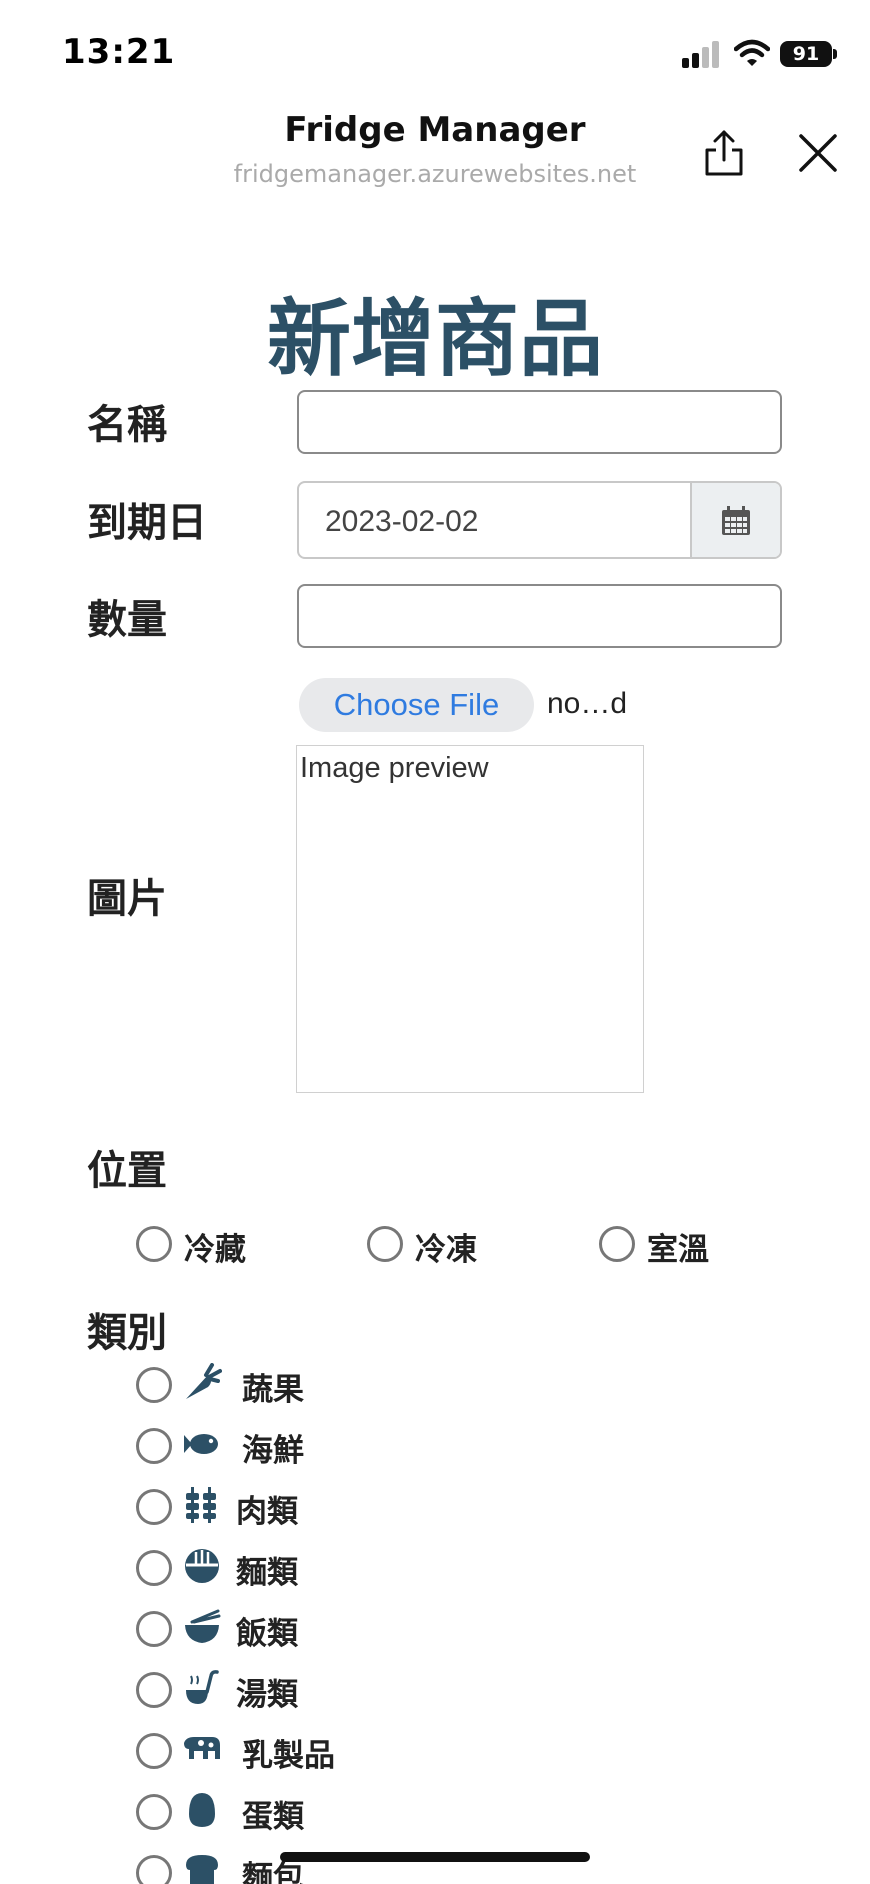  Describe the element at coordinates (202, 1444) in the screenshot. I see `fish-icon` at that location.